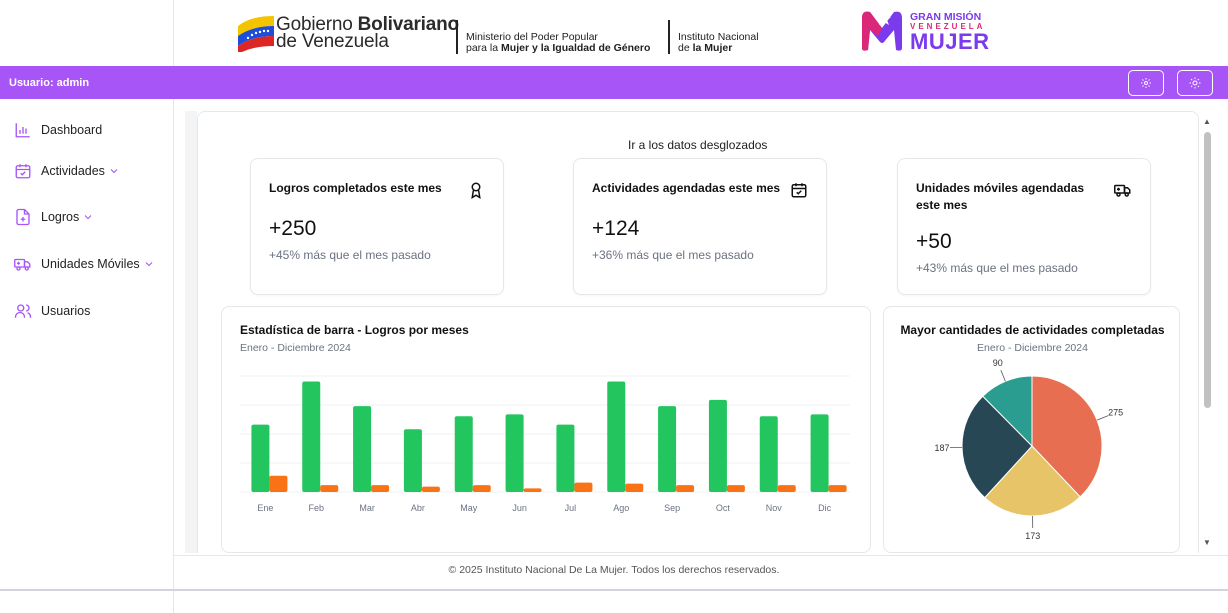  I want to click on sidebar-item-label: Logros, so click(60, 217).